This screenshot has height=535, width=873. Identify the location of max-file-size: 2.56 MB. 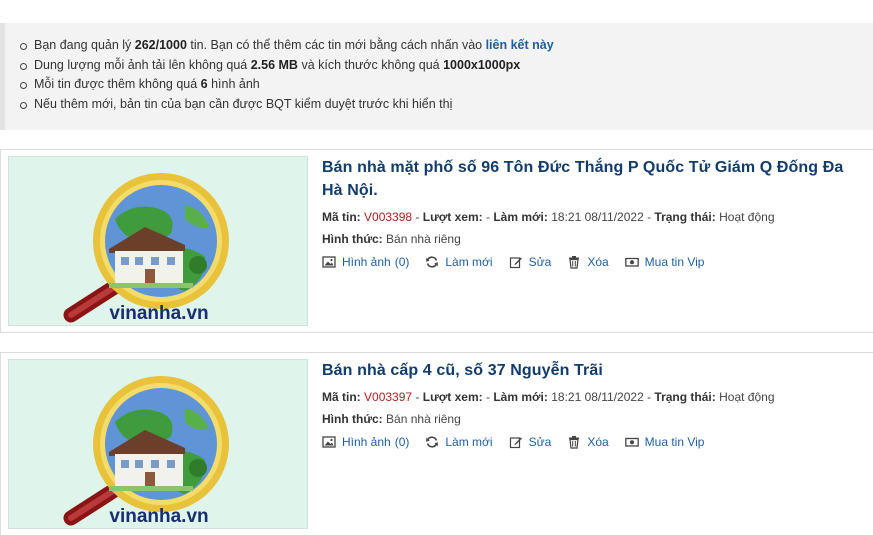
(274, 64).